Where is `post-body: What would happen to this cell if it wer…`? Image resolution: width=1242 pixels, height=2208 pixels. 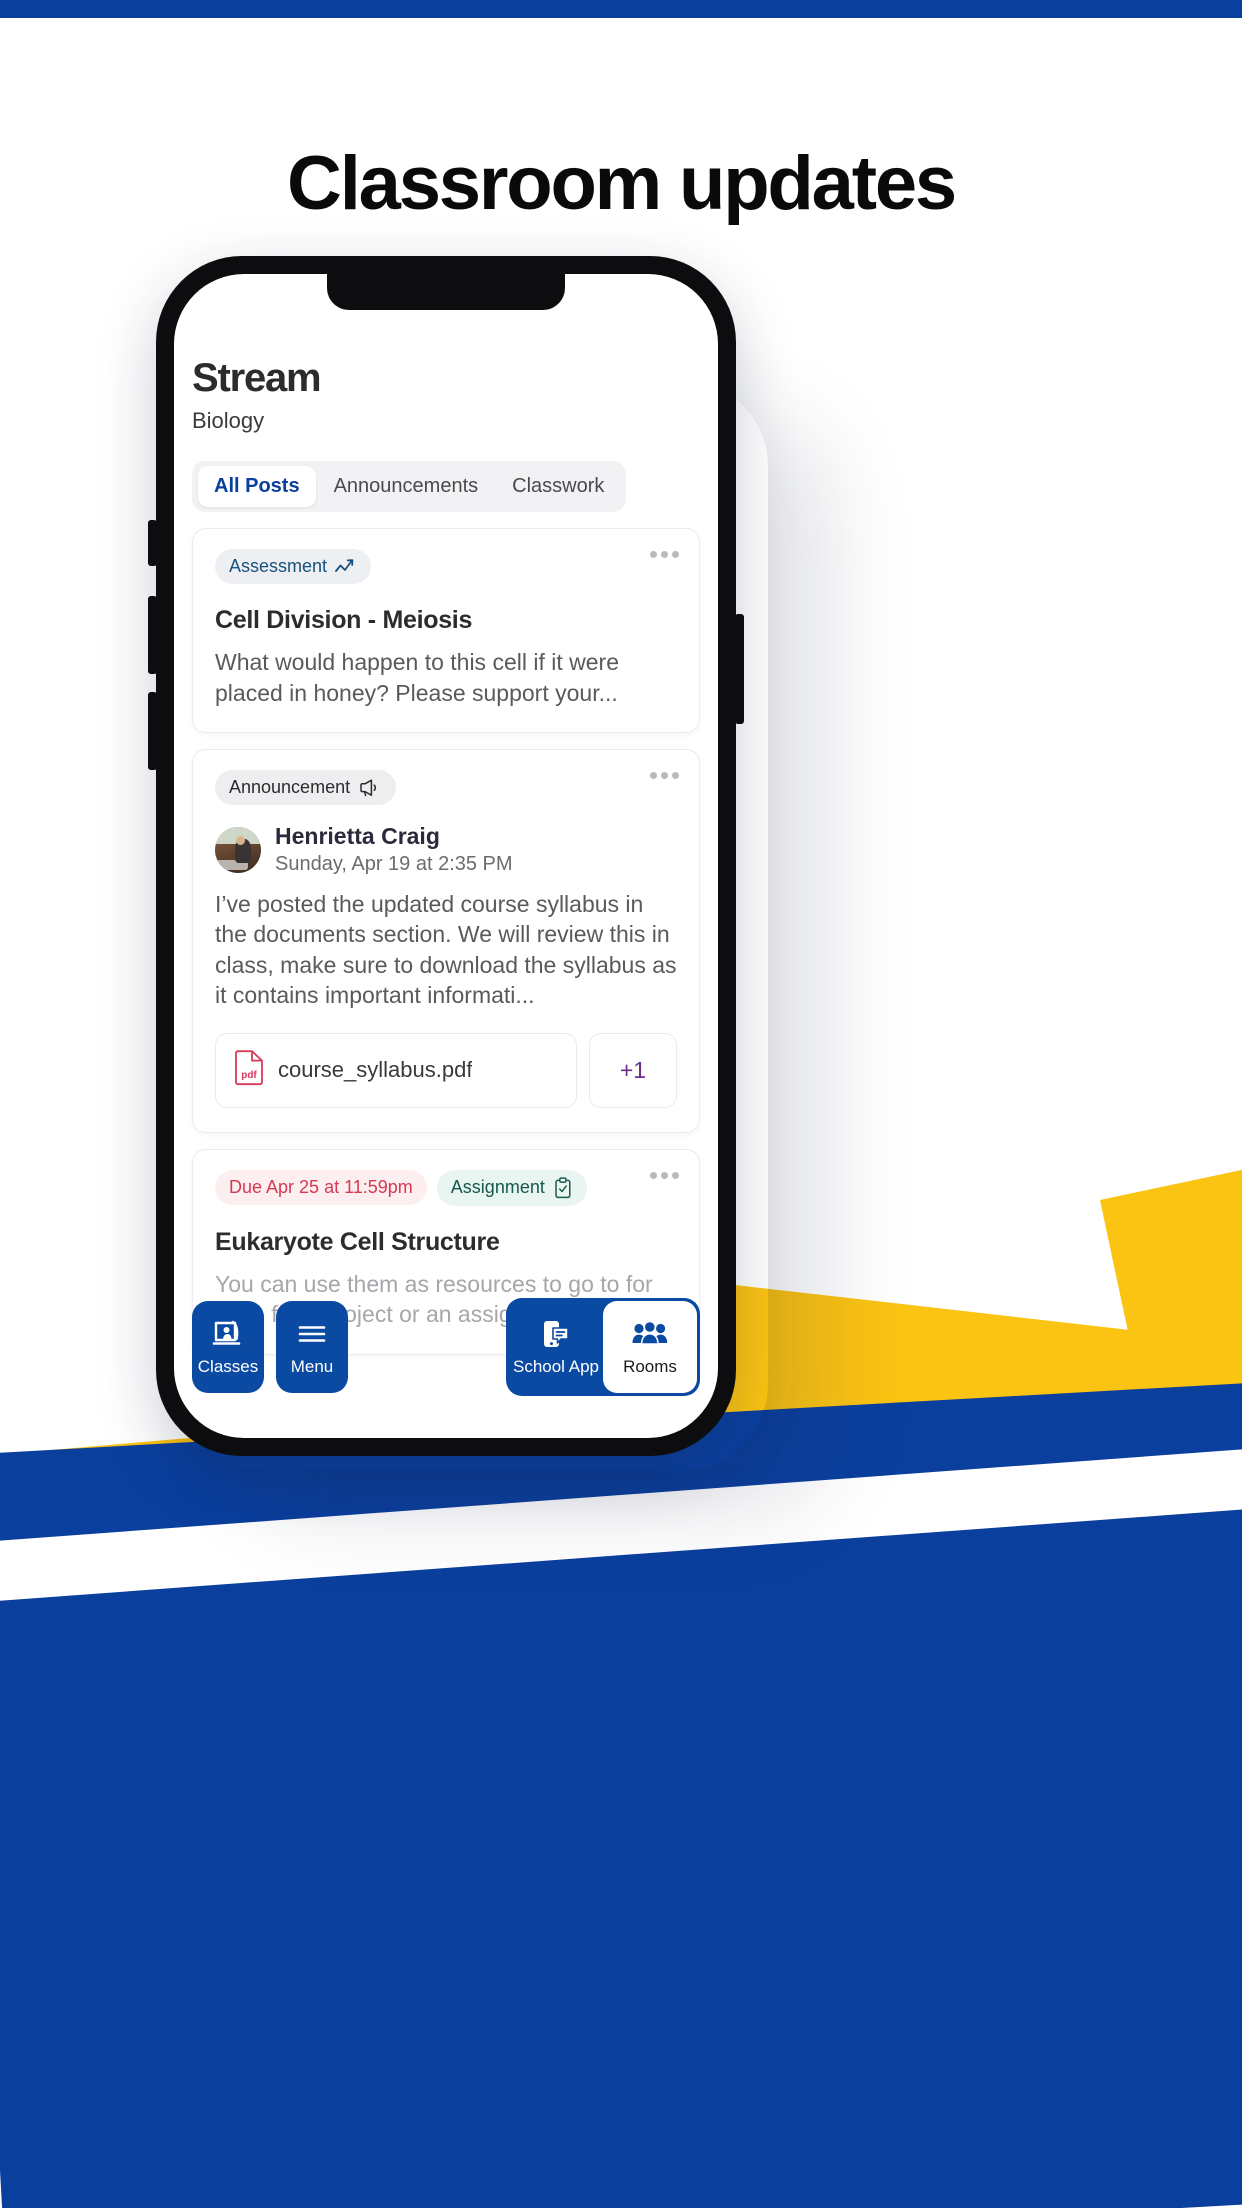
post-body: What would happen to this cell if it wer… is located at coordinates (417, 677).